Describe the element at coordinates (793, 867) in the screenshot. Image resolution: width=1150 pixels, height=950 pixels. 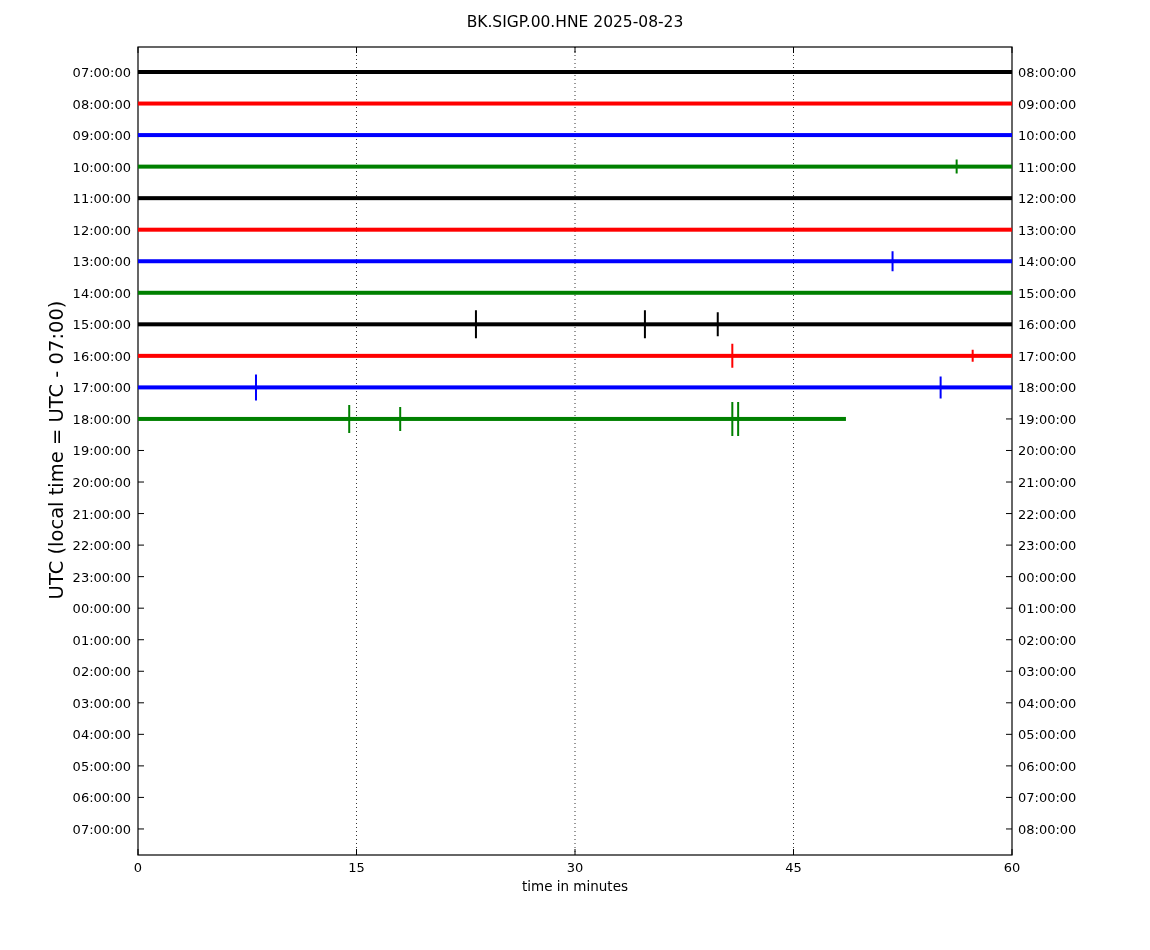
I see `x-tick-label: 45` at that location.